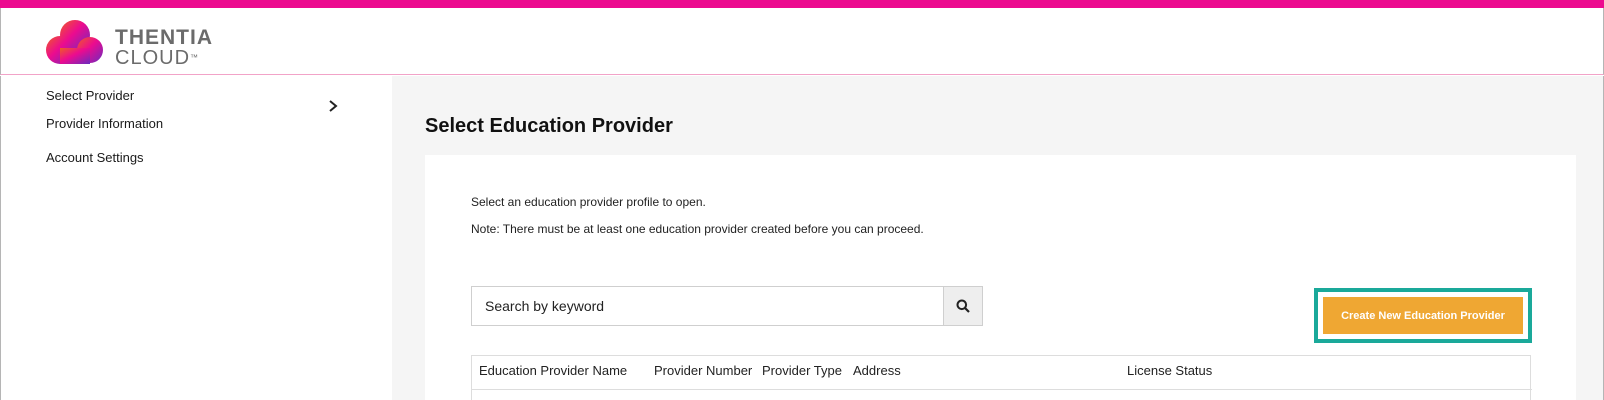 This screenshot has height=400, width=1604. What do you see at coordinates (877, 370) in the screenshot?
I see `column-header-address: Address` at bounding box center [877, 370].